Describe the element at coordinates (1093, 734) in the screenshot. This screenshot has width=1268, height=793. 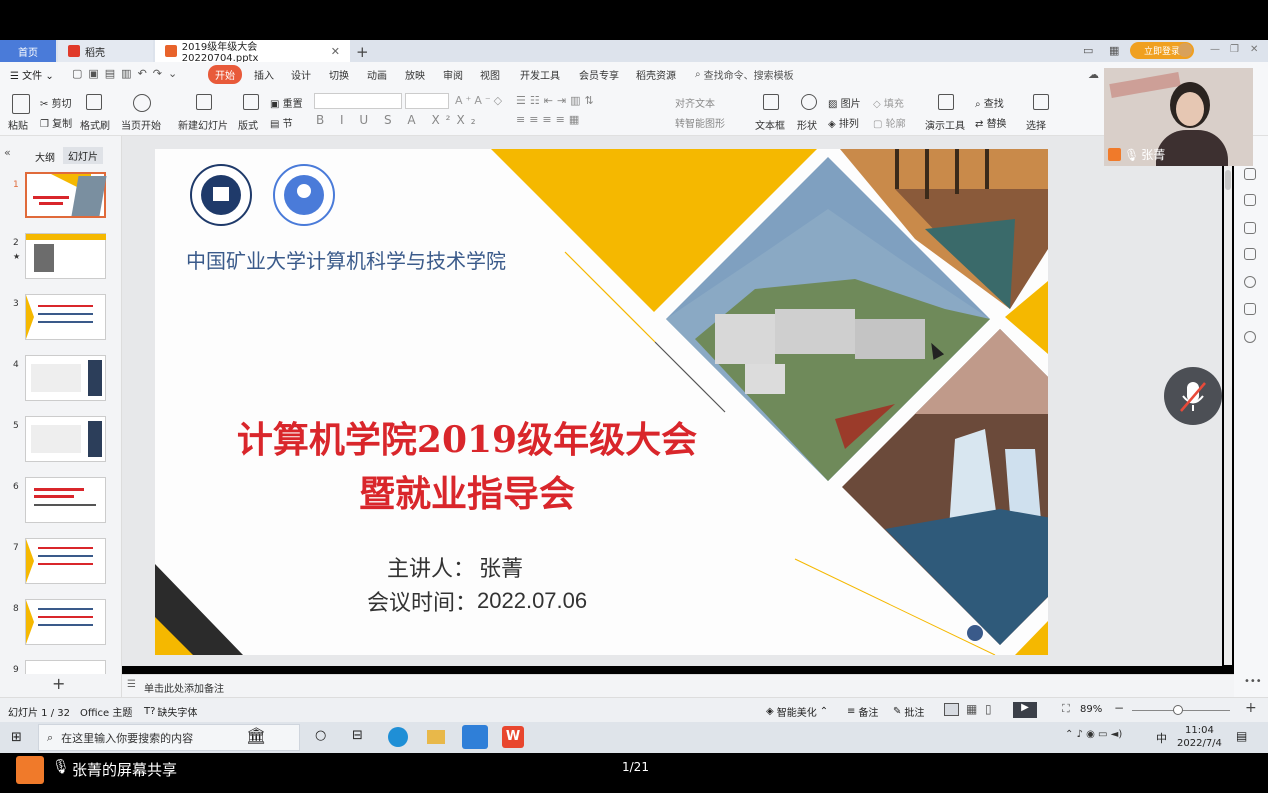
I see `tray-icons: ⌃ ♪ ◉ ▭ ◄)` at that location.